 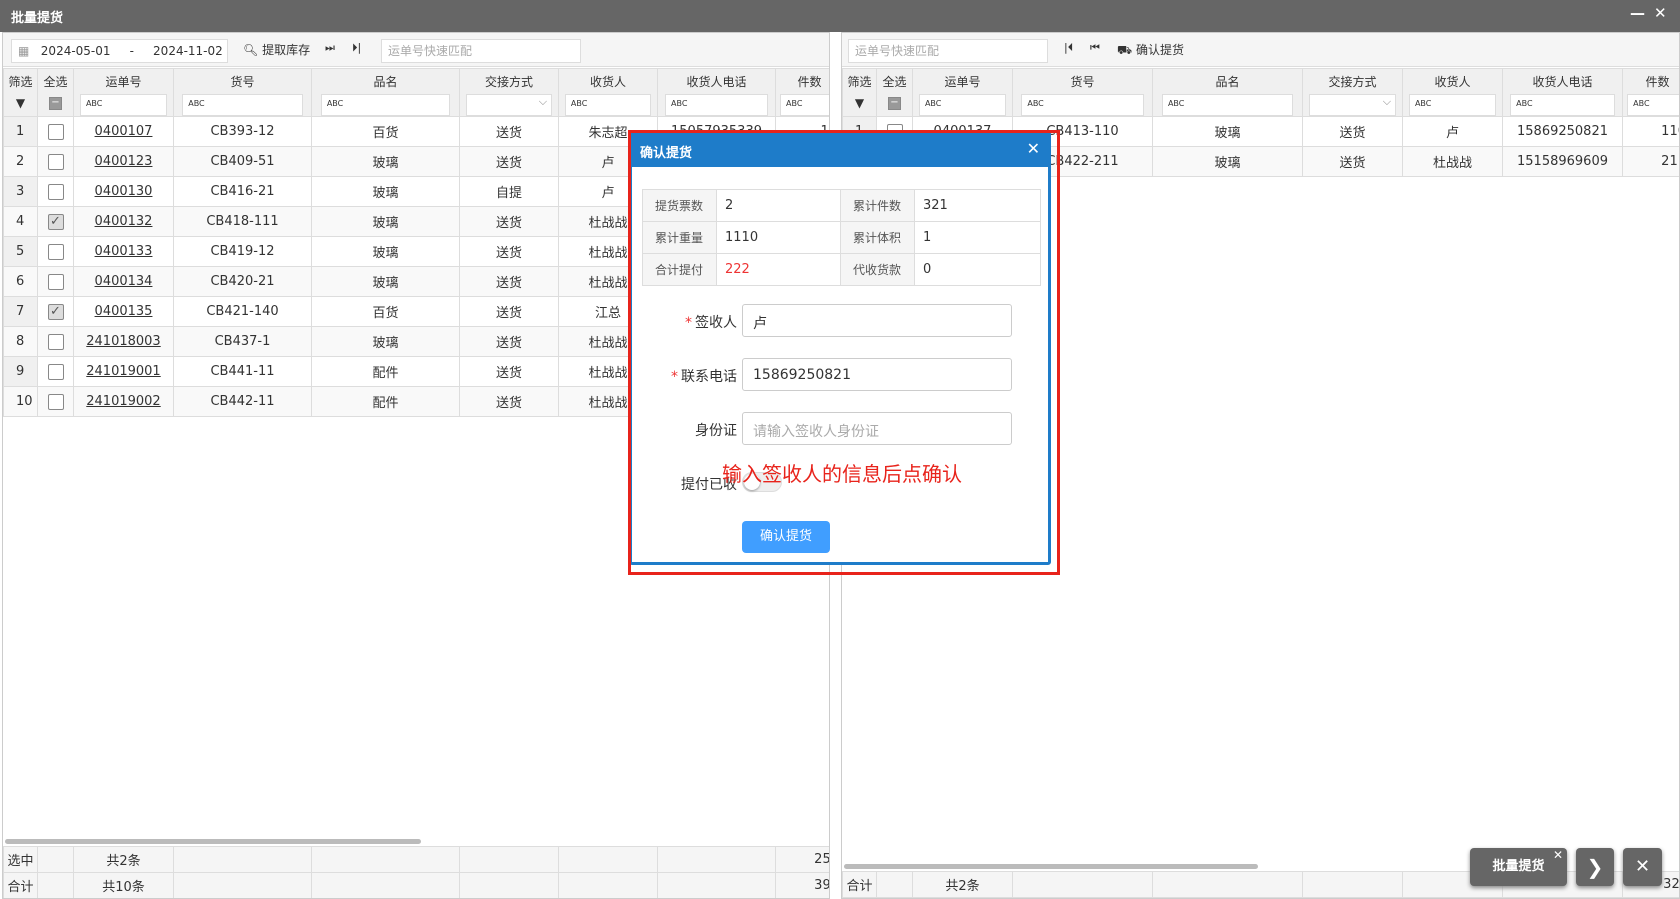 What do you see at coordinates (385, 131) in the screenshot?
I see `name-cell: 百货` at bounding box center [385, 131].